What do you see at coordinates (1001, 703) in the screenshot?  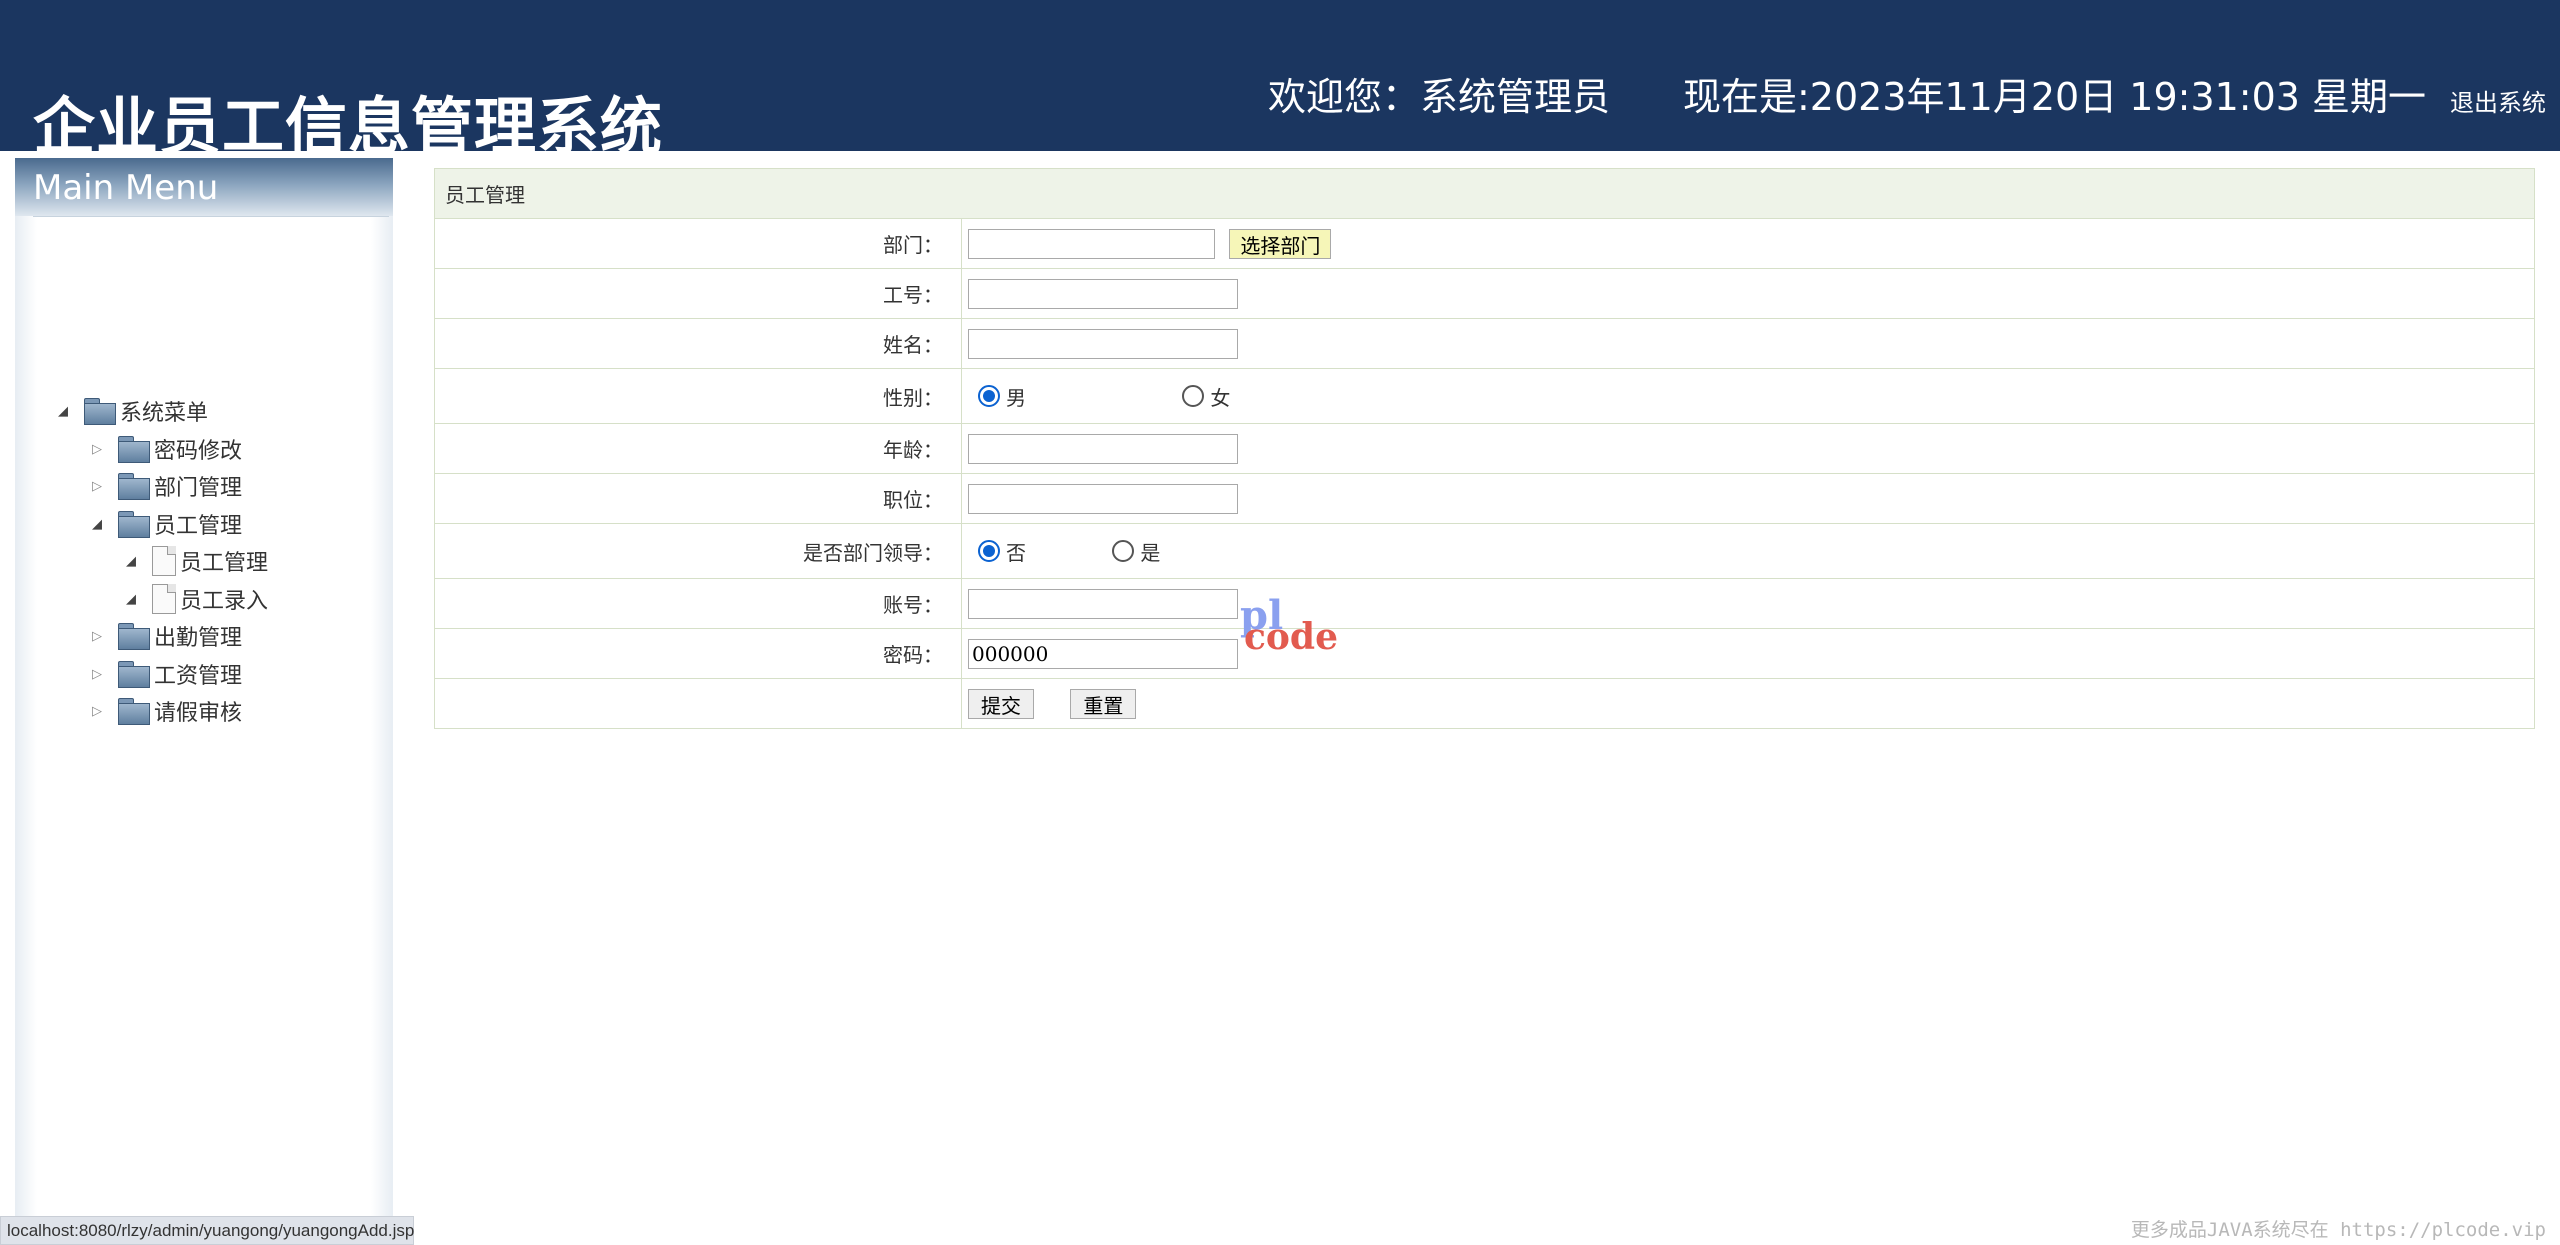 I see `submit-button: 提交` at bounding box center [1001, 703].